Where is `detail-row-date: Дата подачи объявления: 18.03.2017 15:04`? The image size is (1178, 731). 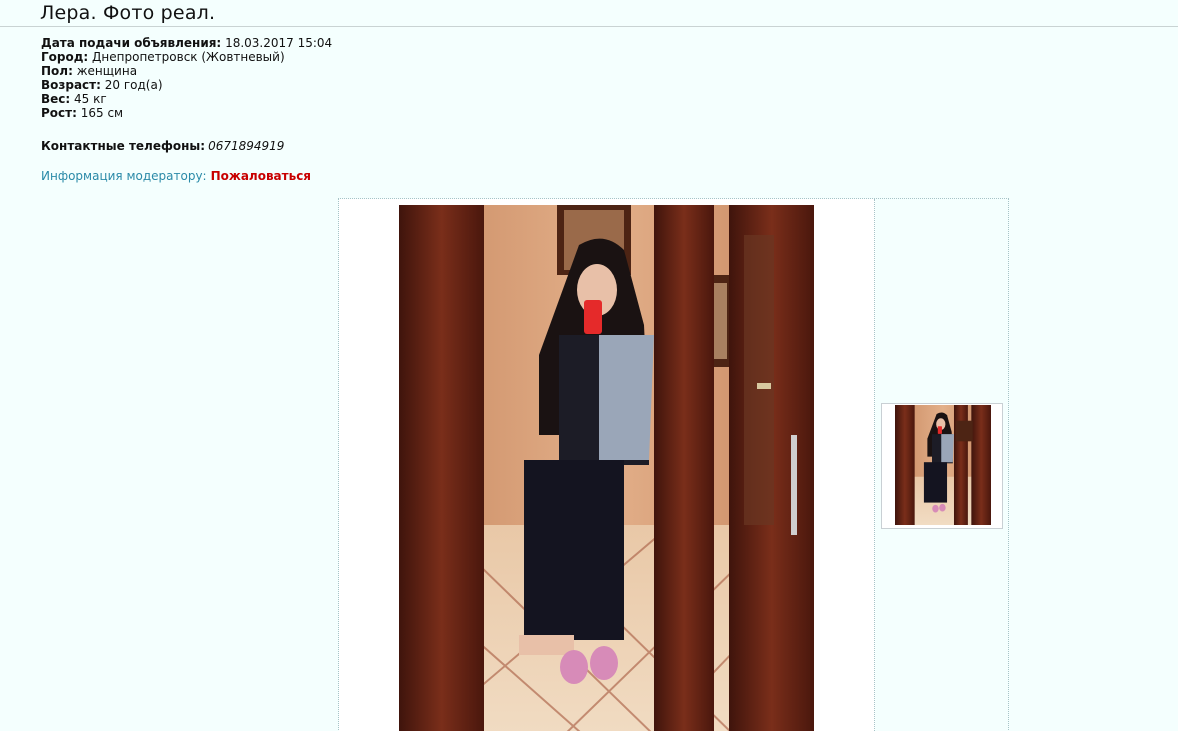 detail-row-date: Дата подачи объявления: 18.03.2017 15:04 is located at coordinates (186, 43).